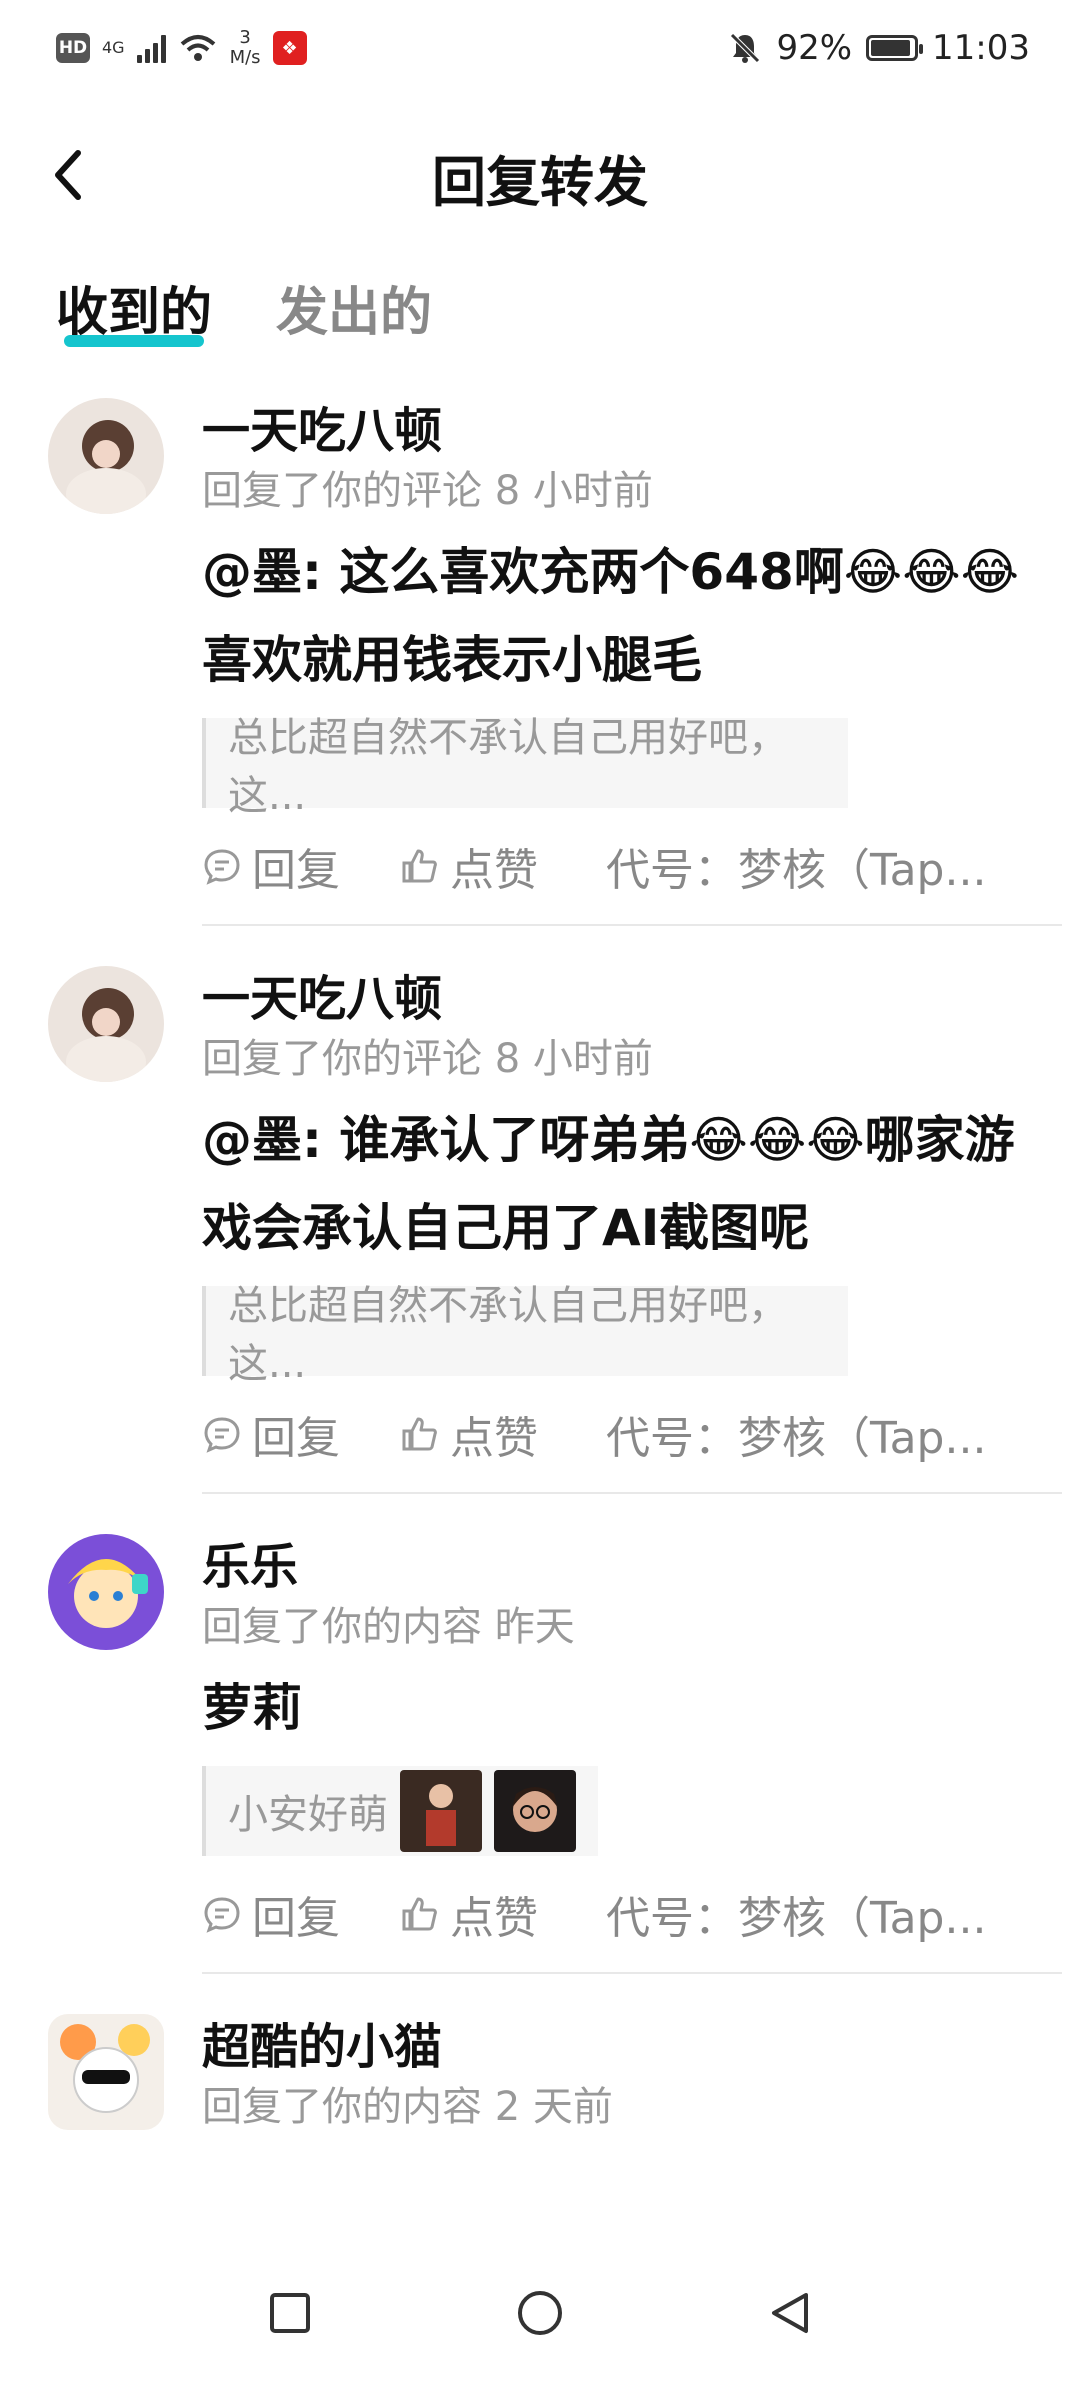  I want to click on signal-type: 4G, so click(113, 47).